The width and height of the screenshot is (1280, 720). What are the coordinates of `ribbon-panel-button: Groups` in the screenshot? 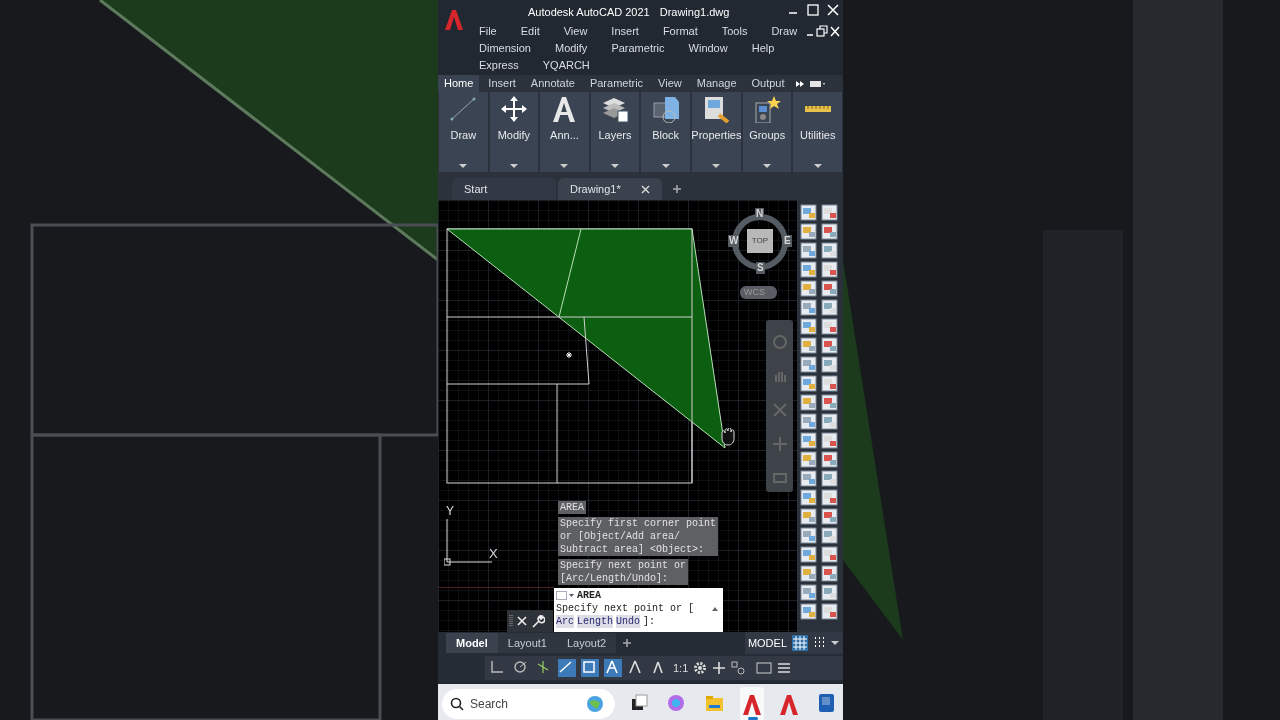 It's located at (767, 132).